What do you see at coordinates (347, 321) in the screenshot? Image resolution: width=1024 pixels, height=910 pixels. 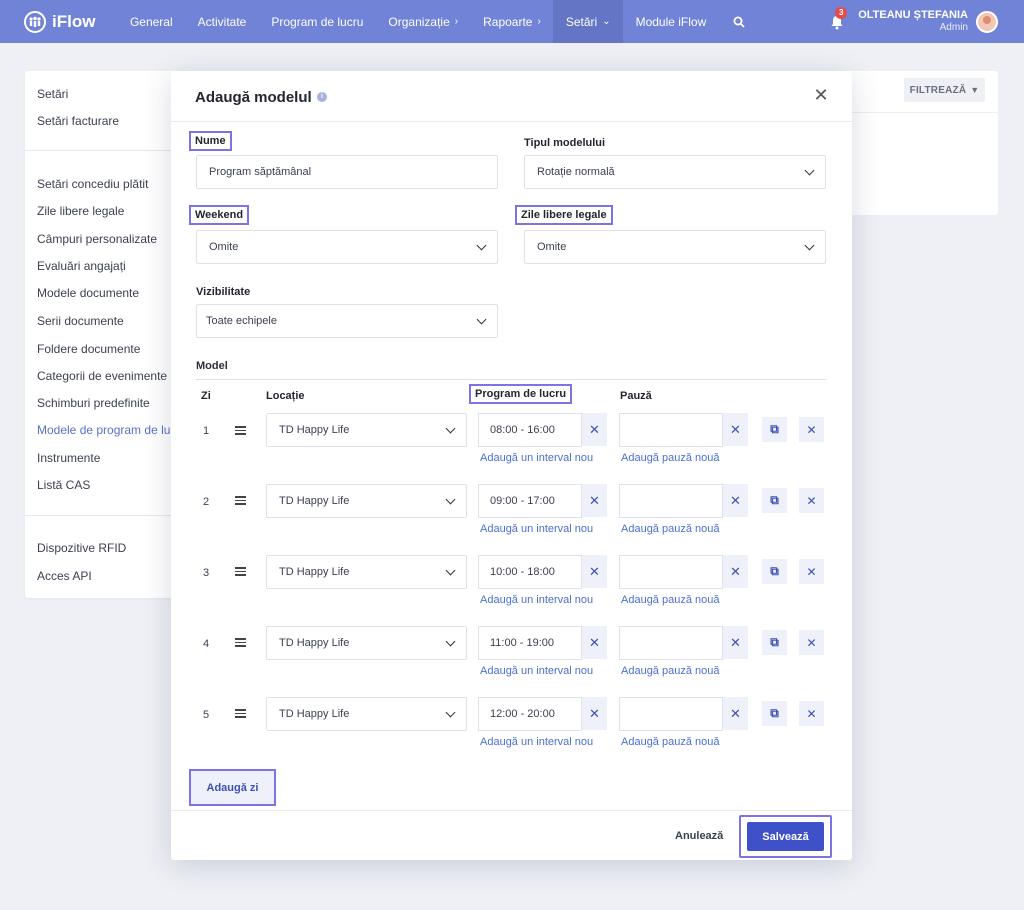 I see `visibility-select: Toate echipele` at bounding box center [347, 321].